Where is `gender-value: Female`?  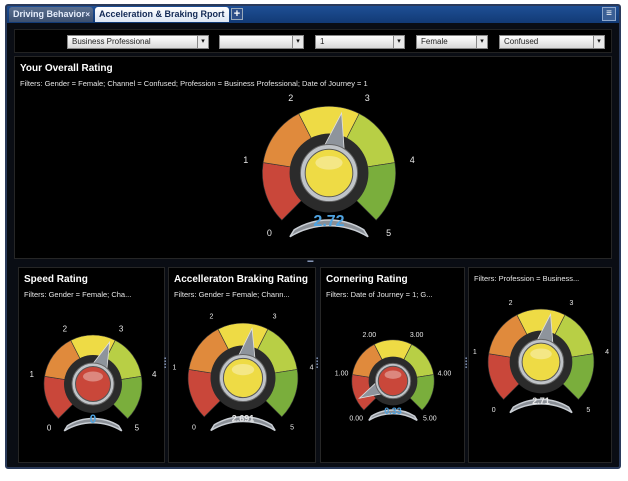 gender-value: Female is located at coordinates (434, 41).